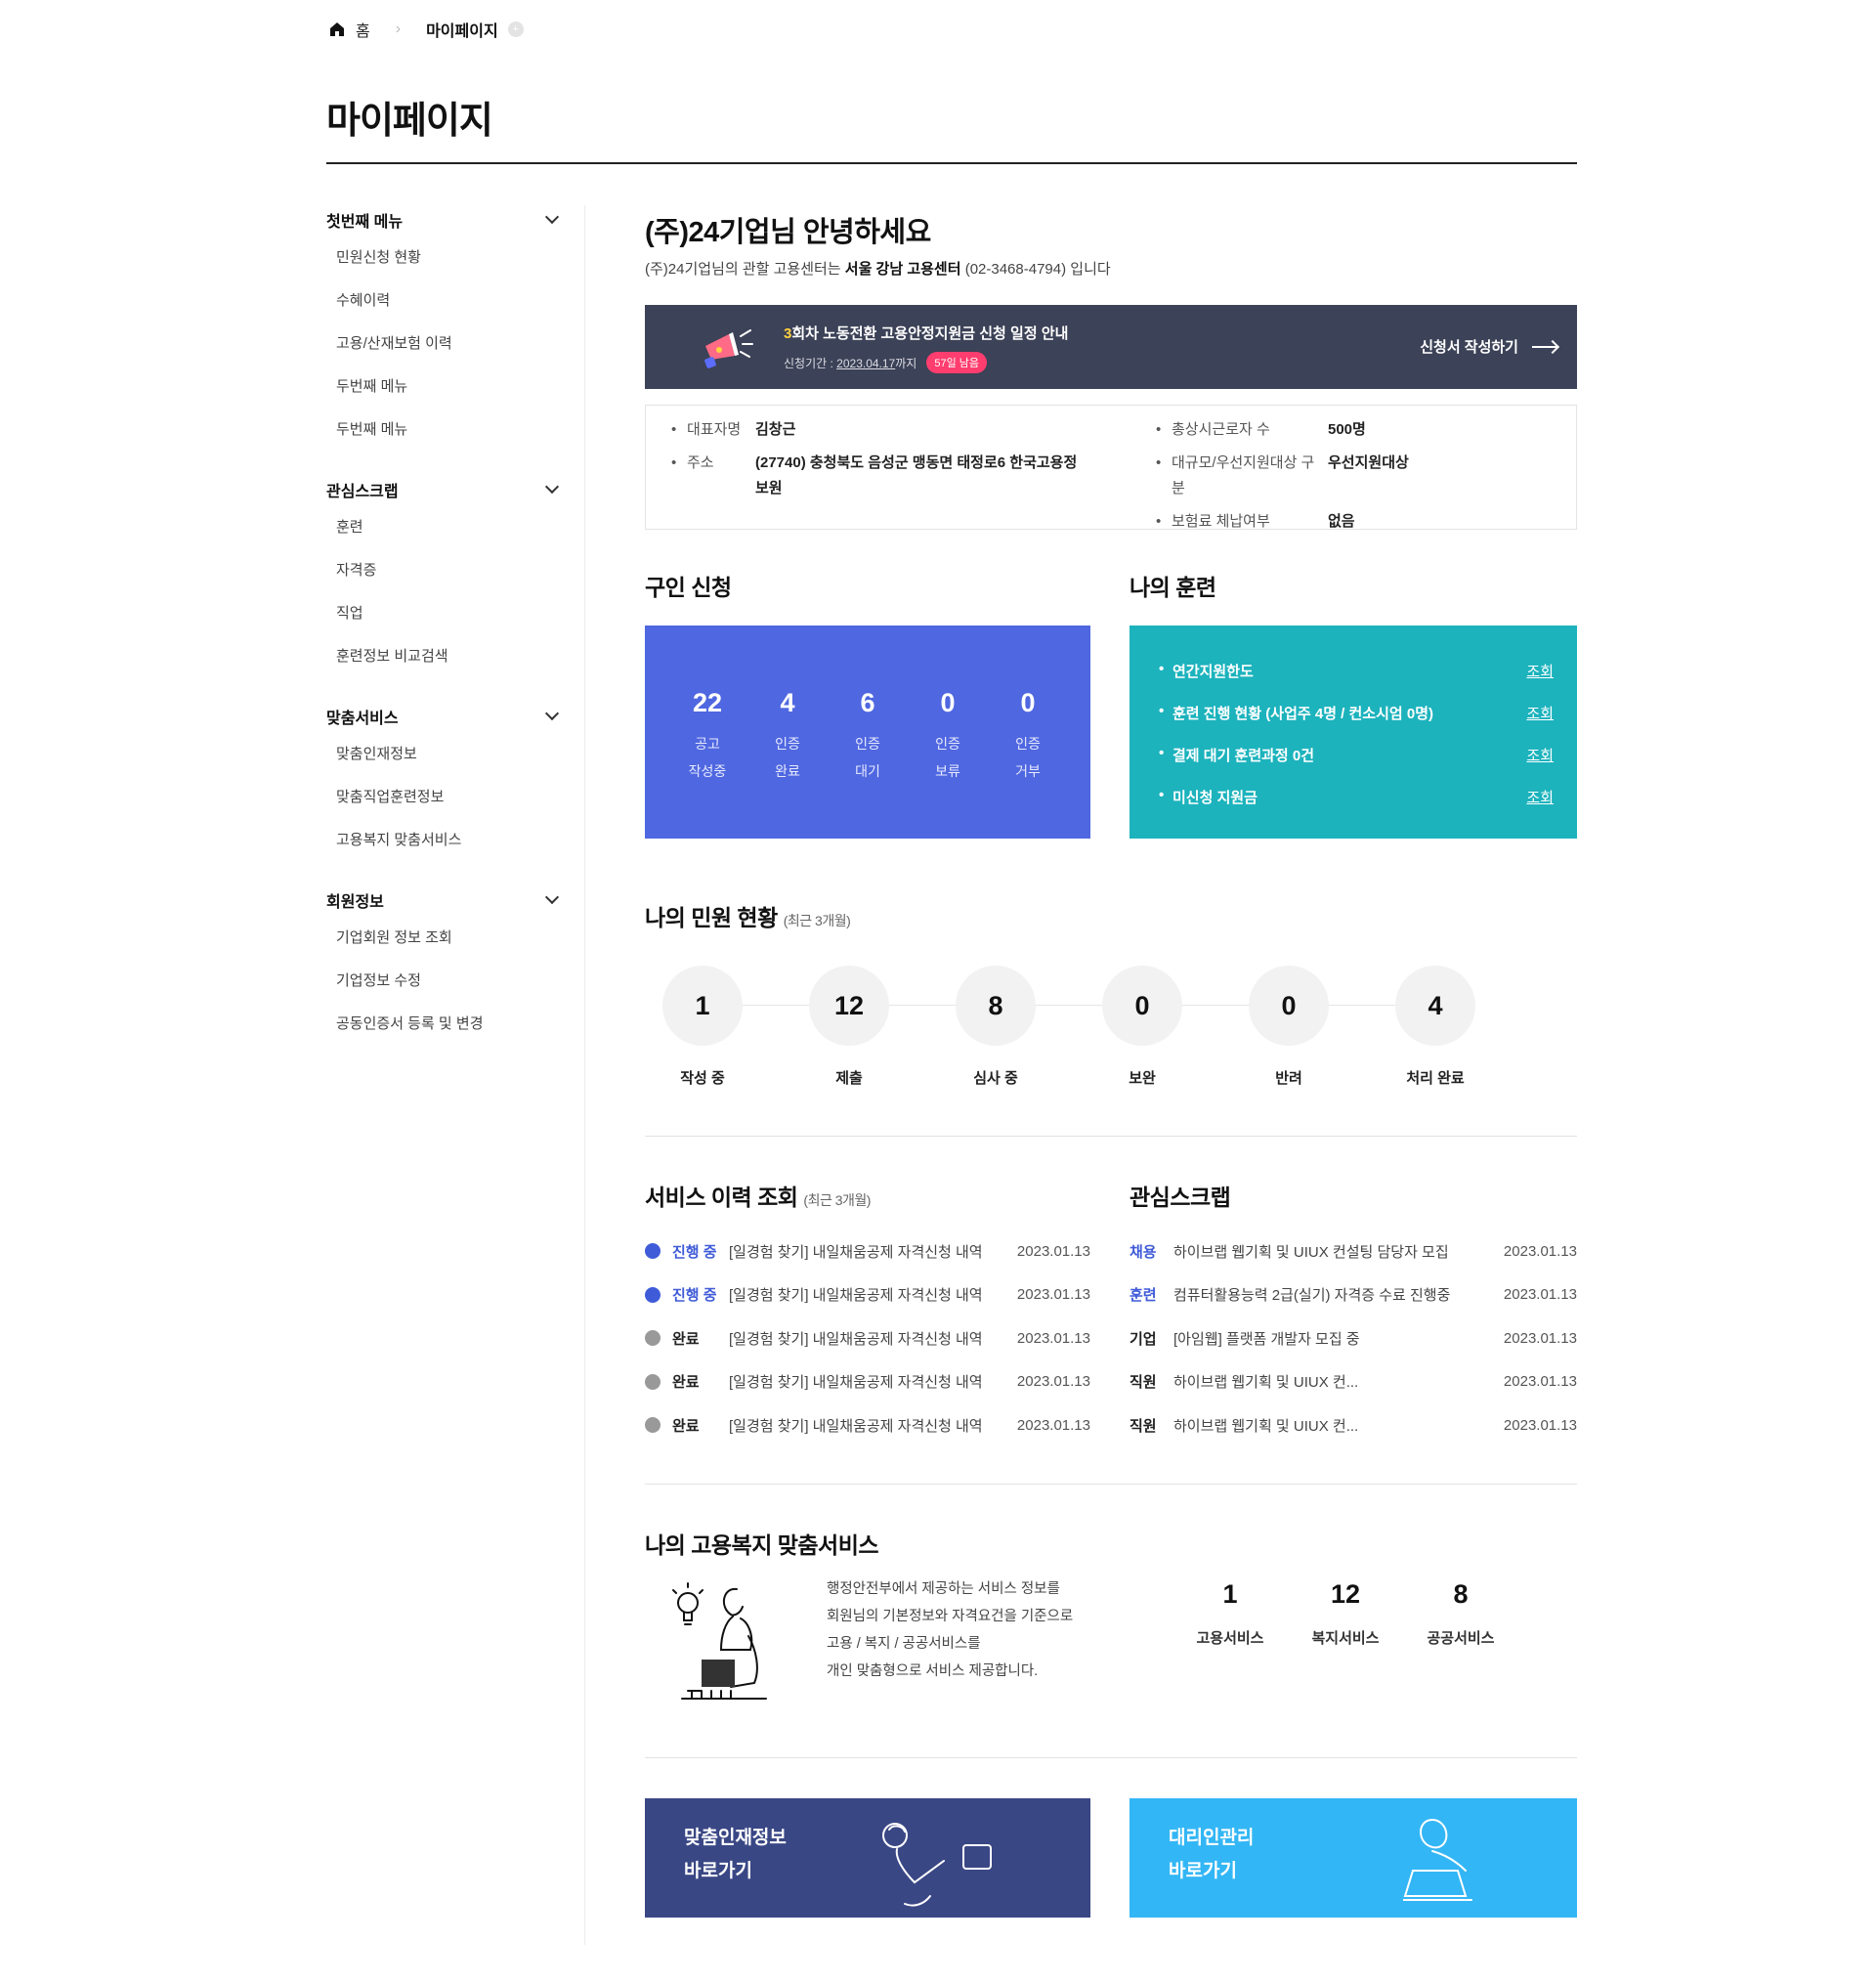  I want to click on job-stat-label: 공고 작성중, so click(707, 757).